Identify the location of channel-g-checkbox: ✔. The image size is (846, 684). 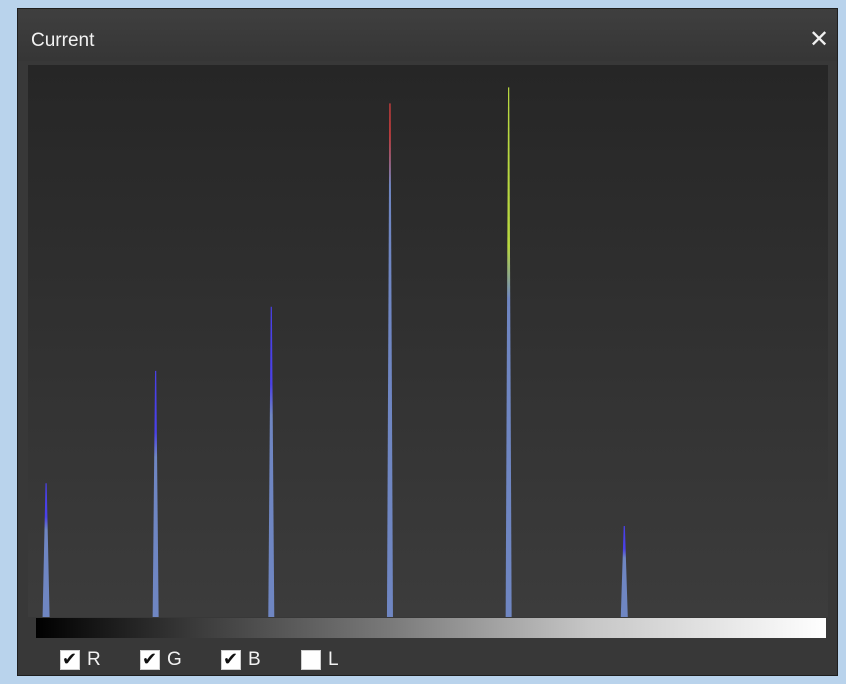
(150, 659).